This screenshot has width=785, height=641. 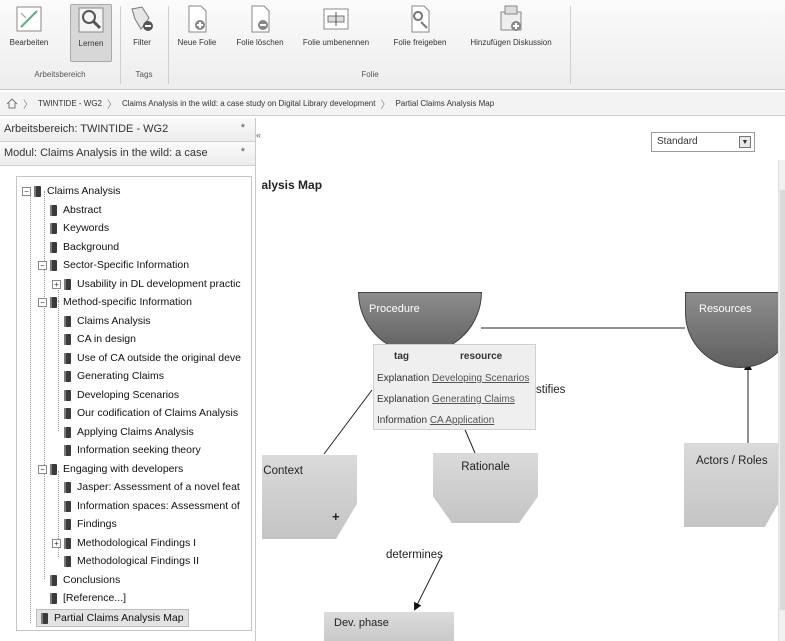 What do you see at coordinates (91, 43) in the screenshot?
I see `learn-button-label: Lernen` at bounding box center [91, 43].